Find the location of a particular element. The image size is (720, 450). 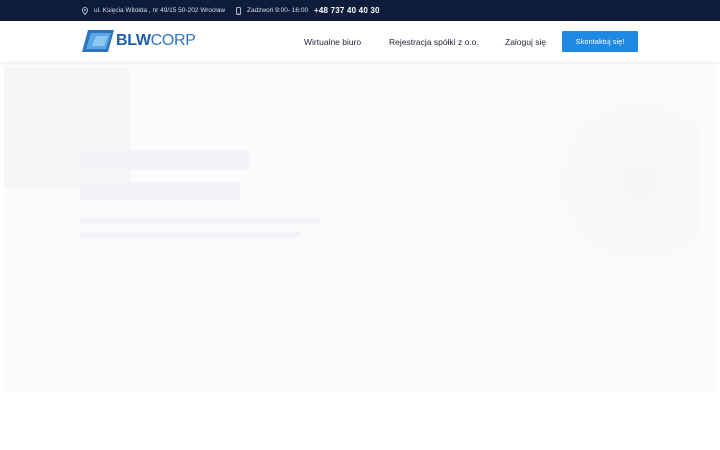

phone-number-link: +48 737 40 40 30 is located at coordinates (347, 10).